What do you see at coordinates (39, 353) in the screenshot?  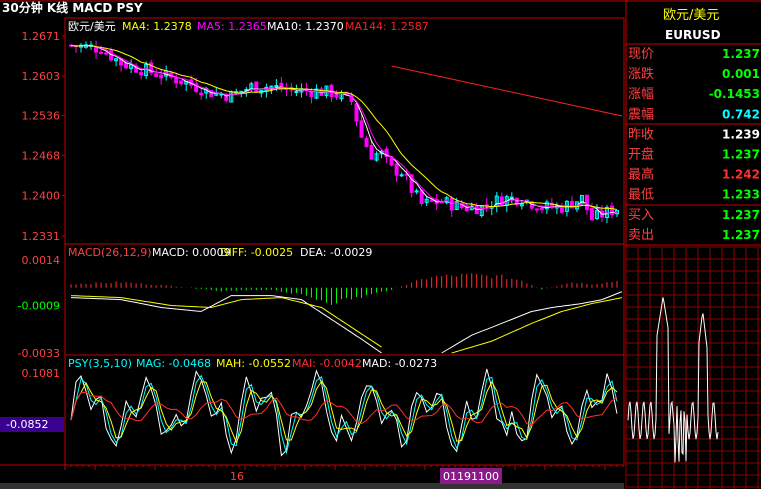 I see `macd-tick-2: -0.0033` at bounding box center [39, 353].